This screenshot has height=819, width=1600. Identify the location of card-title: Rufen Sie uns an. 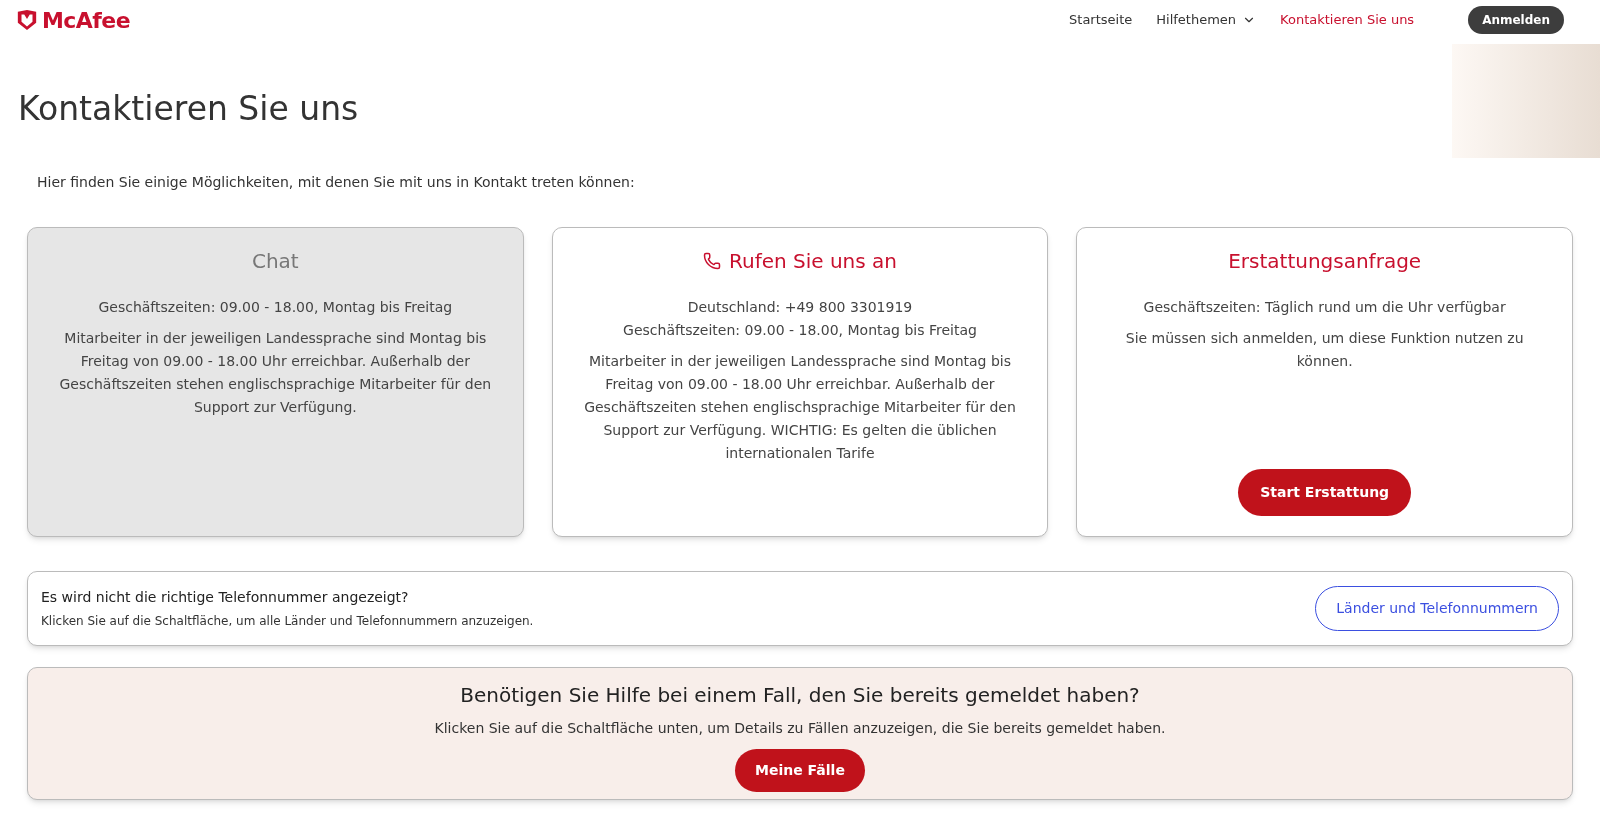
(812, 261).